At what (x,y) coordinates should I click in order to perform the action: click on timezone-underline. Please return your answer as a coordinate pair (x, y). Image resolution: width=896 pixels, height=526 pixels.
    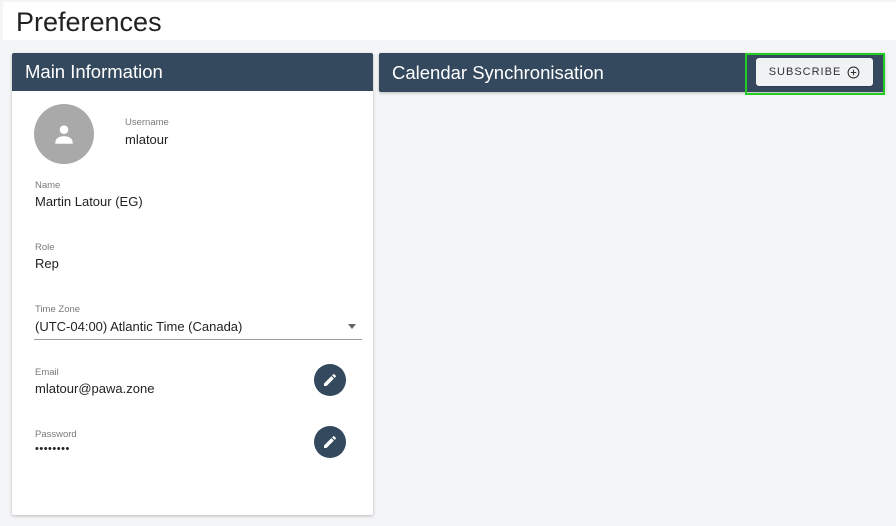
    Looking at the image, I should click on (198, 339).